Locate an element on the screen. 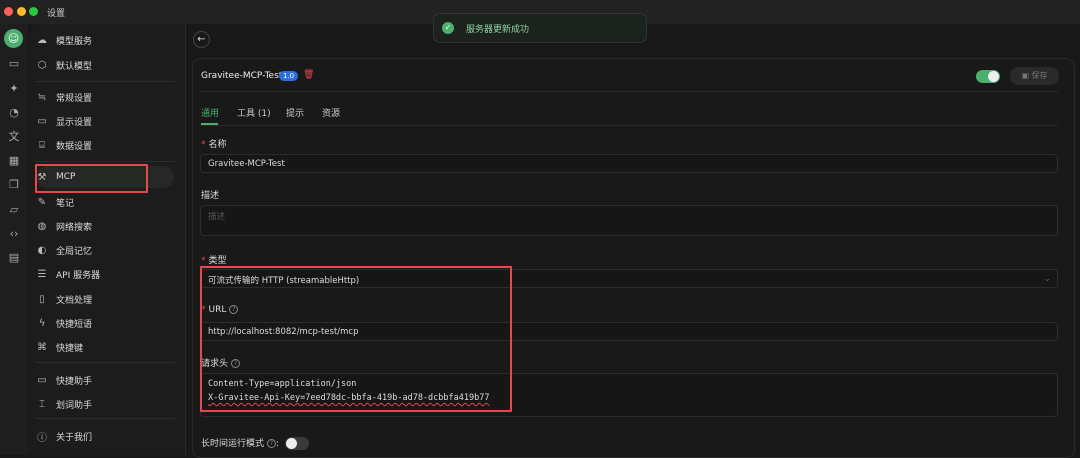 The image size is (1080, 458). server-icon: ☰ is located at coordinates (42, 274).